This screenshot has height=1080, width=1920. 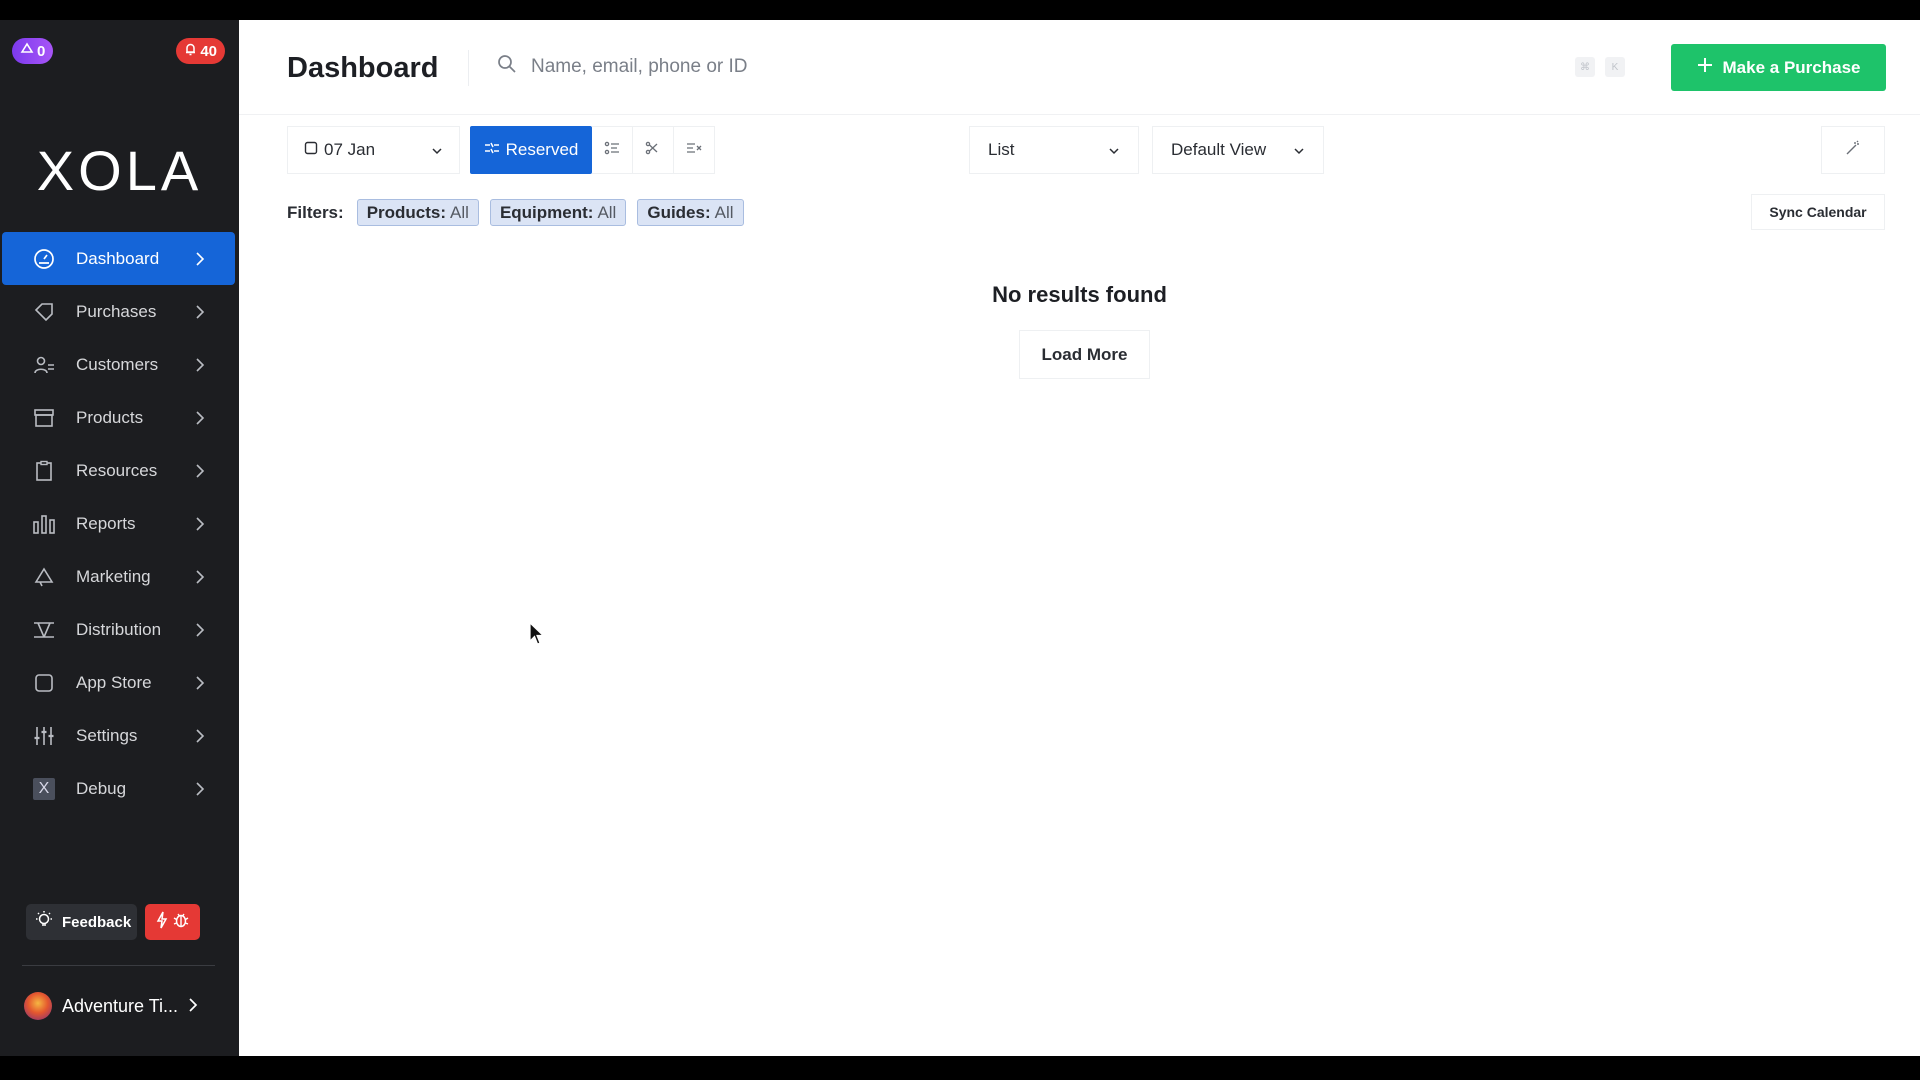 I want to click on dashboard-icon, so click(x=44, y=259).